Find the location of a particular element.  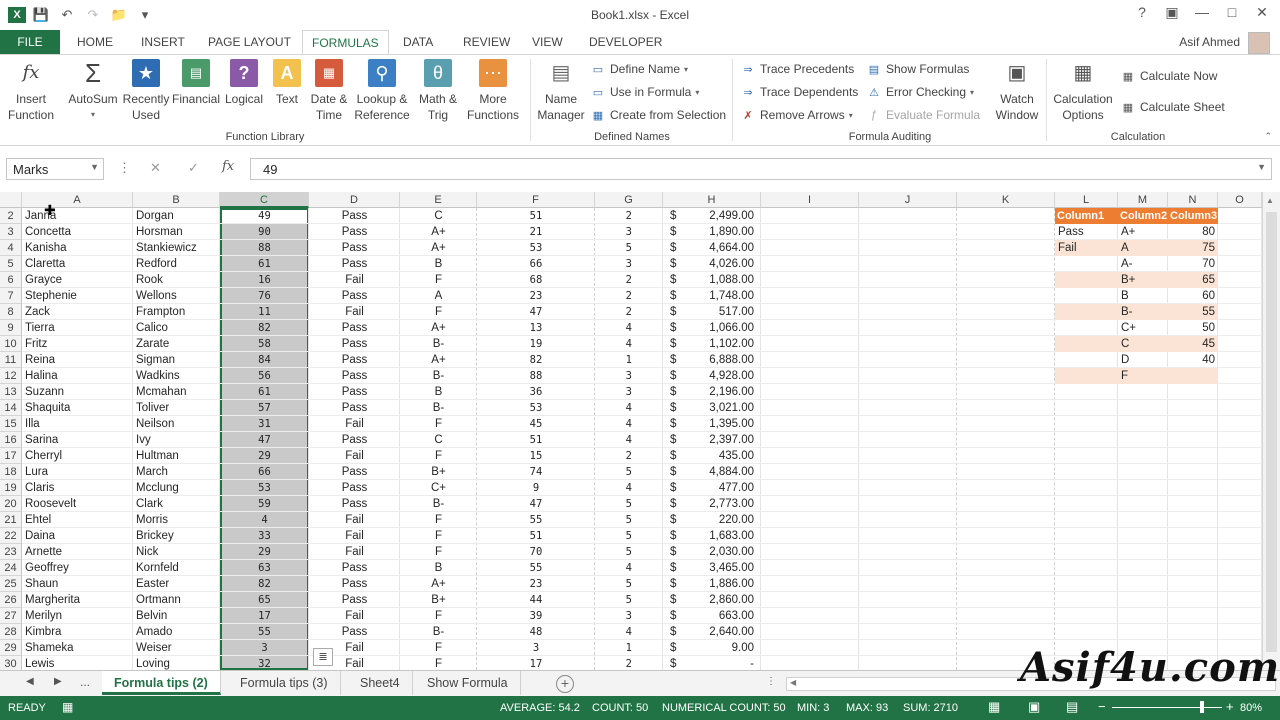

scroll-left-icon: ◀ is located at coordinates (793, 682).